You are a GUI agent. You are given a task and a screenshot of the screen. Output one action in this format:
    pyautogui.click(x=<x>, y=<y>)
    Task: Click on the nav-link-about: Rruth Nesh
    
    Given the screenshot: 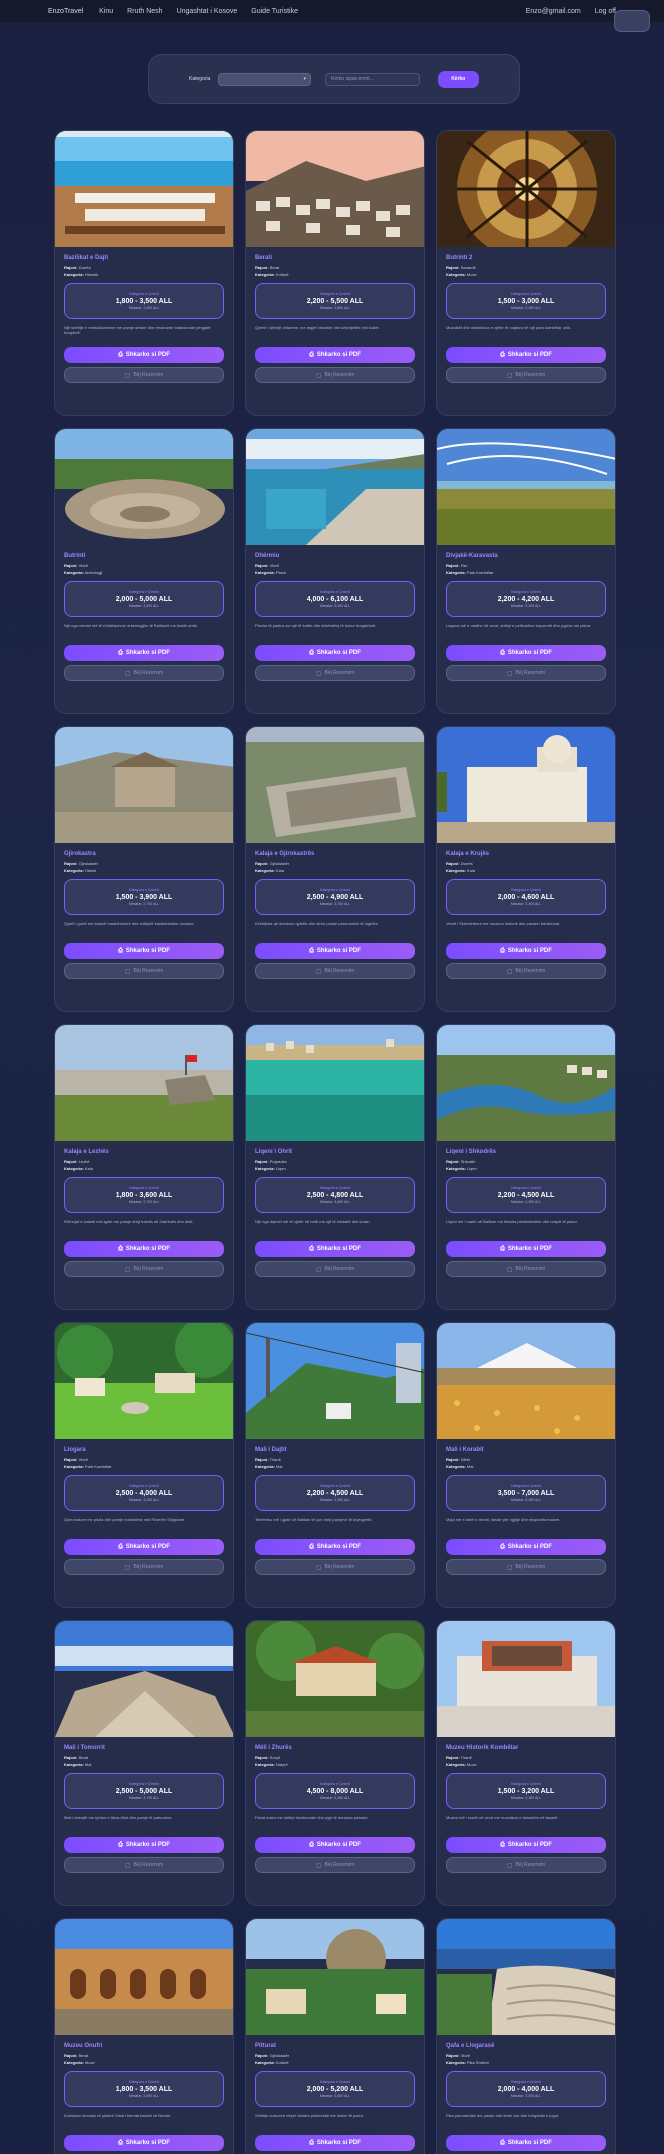 What is the action you would take?
    pyautogui.click(x=144, y=11)
    